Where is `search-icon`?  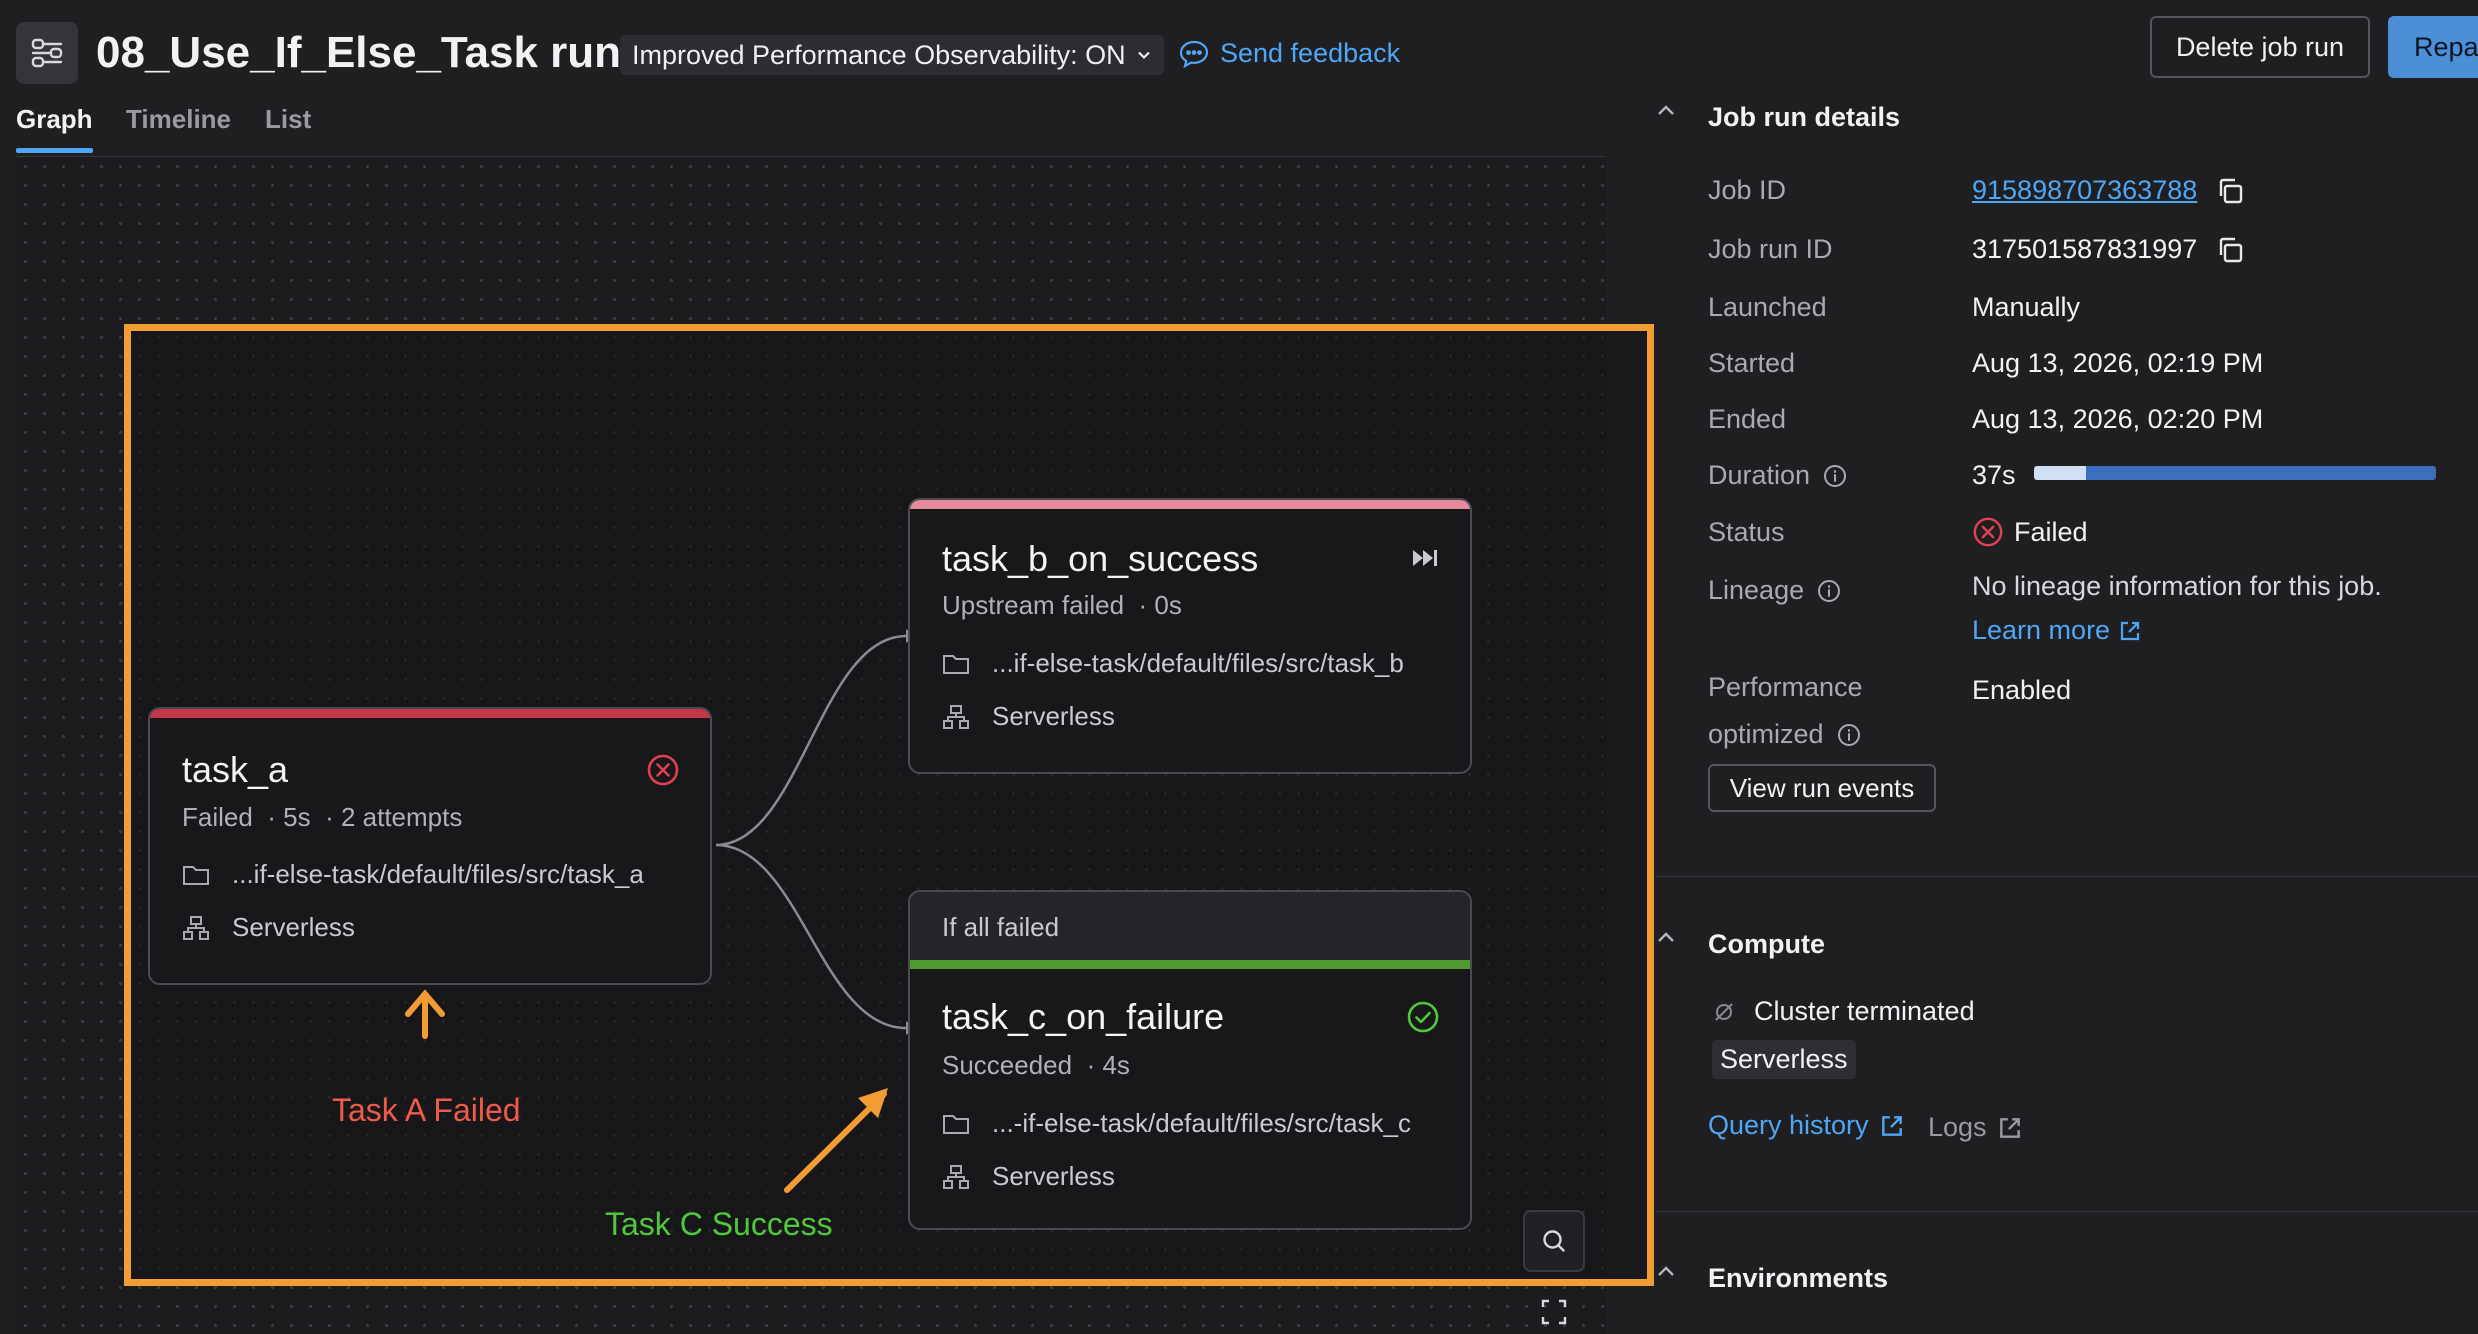 search-icon is located at coordinates (1554, 1241).